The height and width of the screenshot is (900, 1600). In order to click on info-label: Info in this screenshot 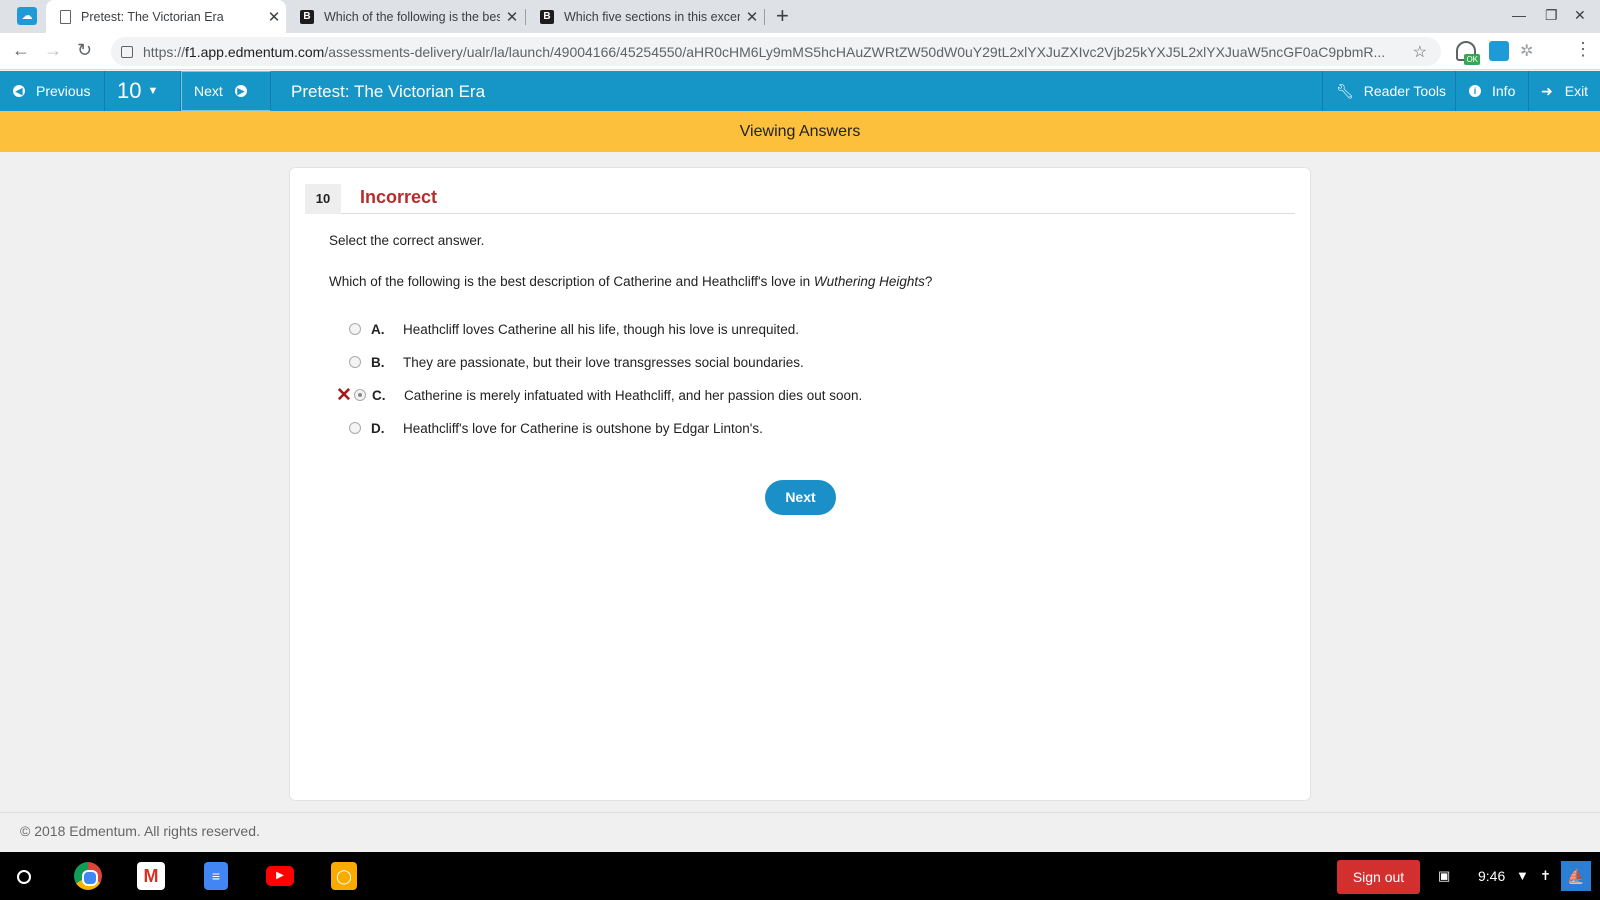, I will do `click(1504, 91)`.